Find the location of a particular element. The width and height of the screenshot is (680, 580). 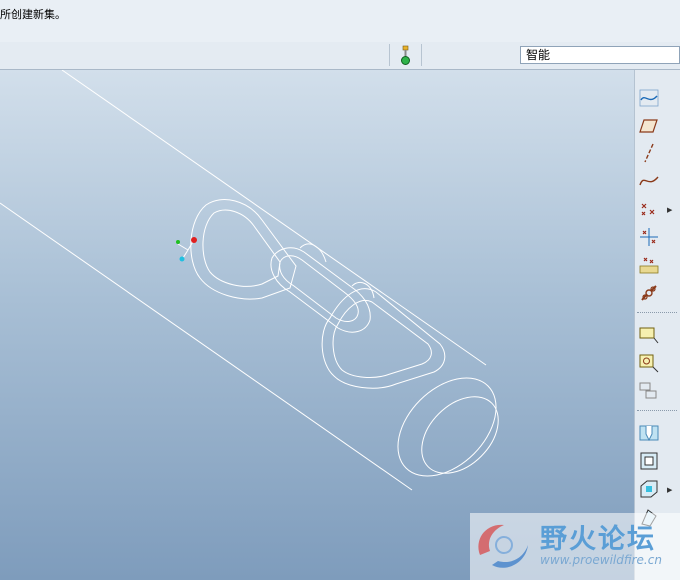

forum-logo-icon is located at coordinates (503, 546).